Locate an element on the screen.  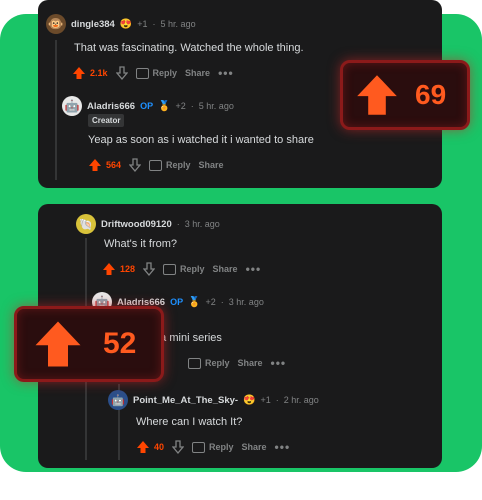
avatar: 🐵 is located at coordinates (56, 24).